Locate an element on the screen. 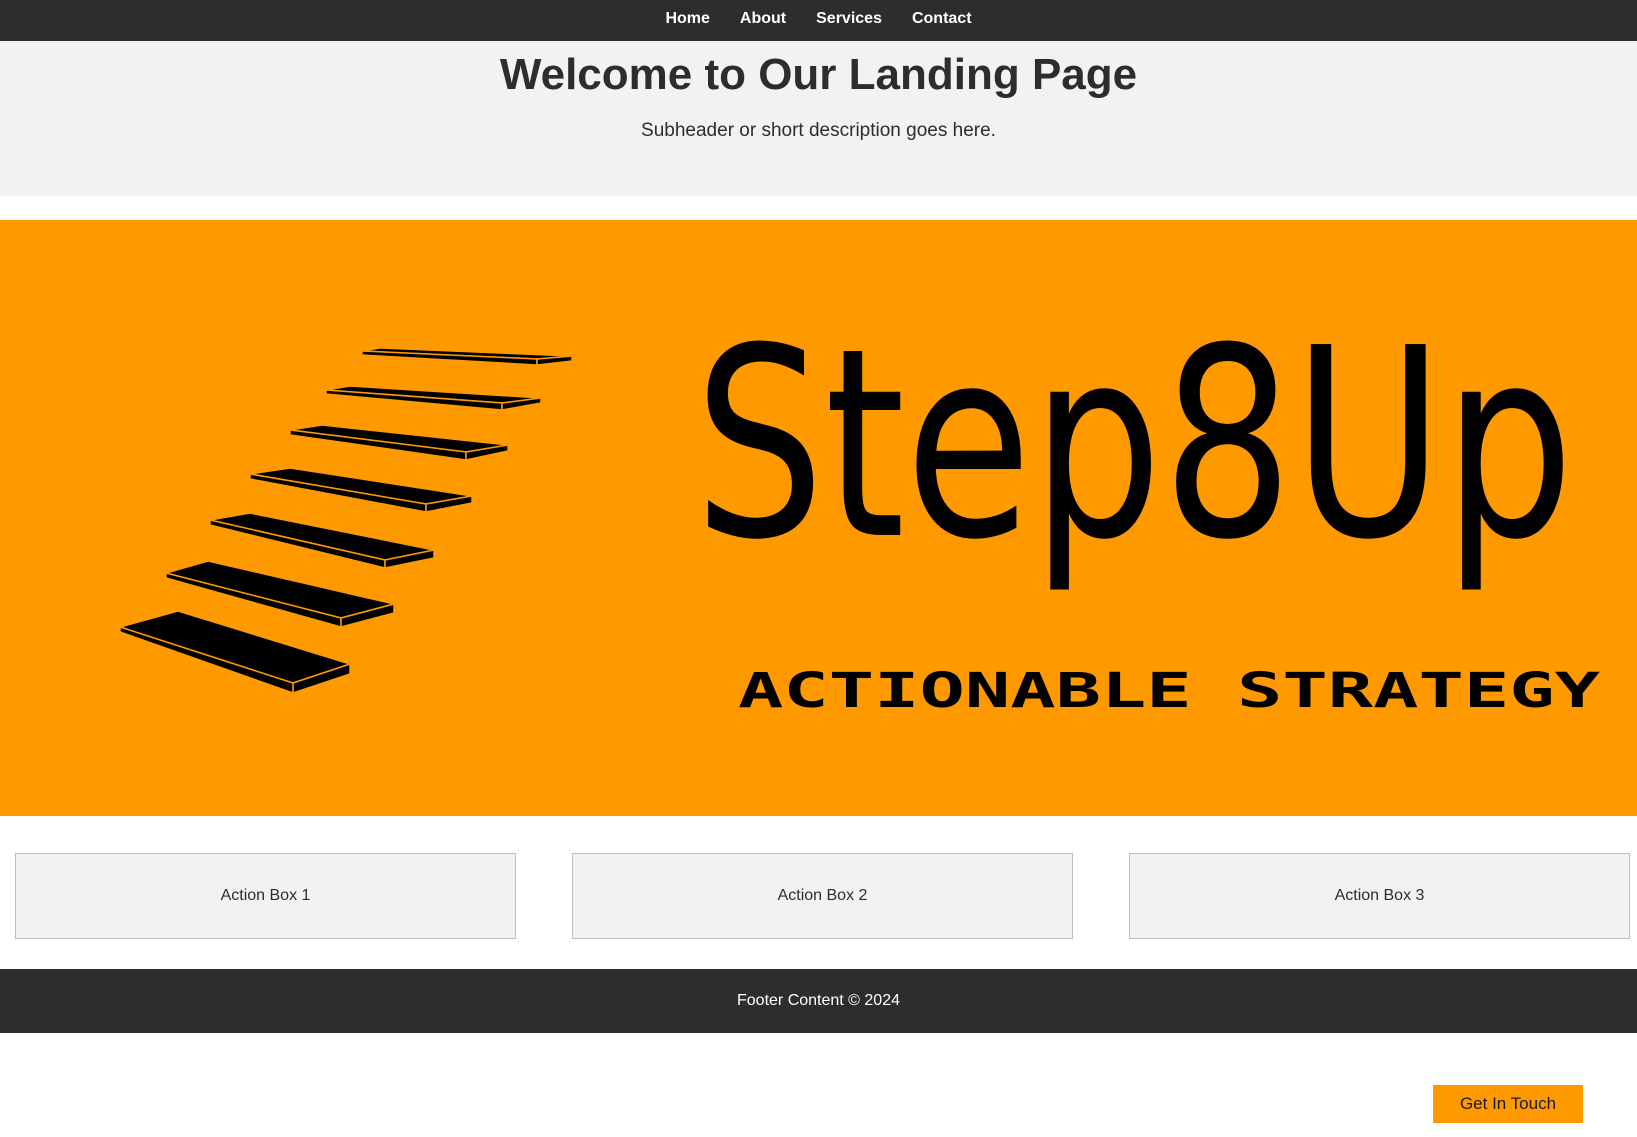 This screenshot has width=1637, height=1137. action-box-label: Action Box 3 is located at coordinates (1379, 895).